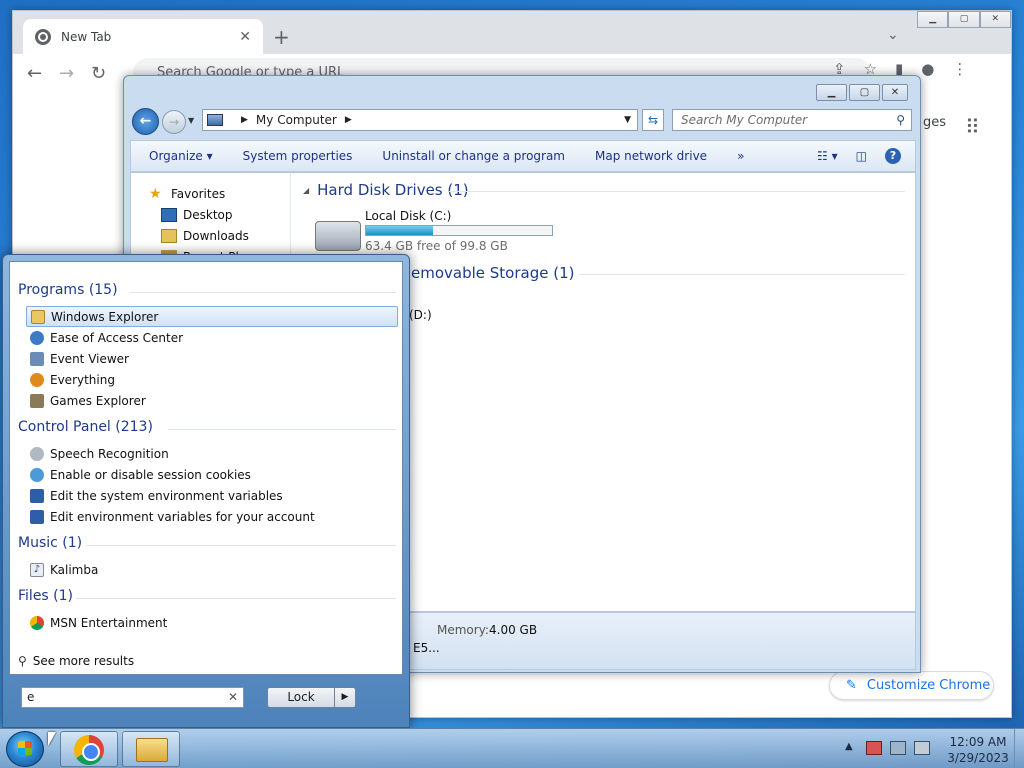 The image size is (1024, 768). What do you see at coordinates (187, 194) in the screenshot?
I see `nav-favorites: ★ Favorites` at bounding box center [187, 194].